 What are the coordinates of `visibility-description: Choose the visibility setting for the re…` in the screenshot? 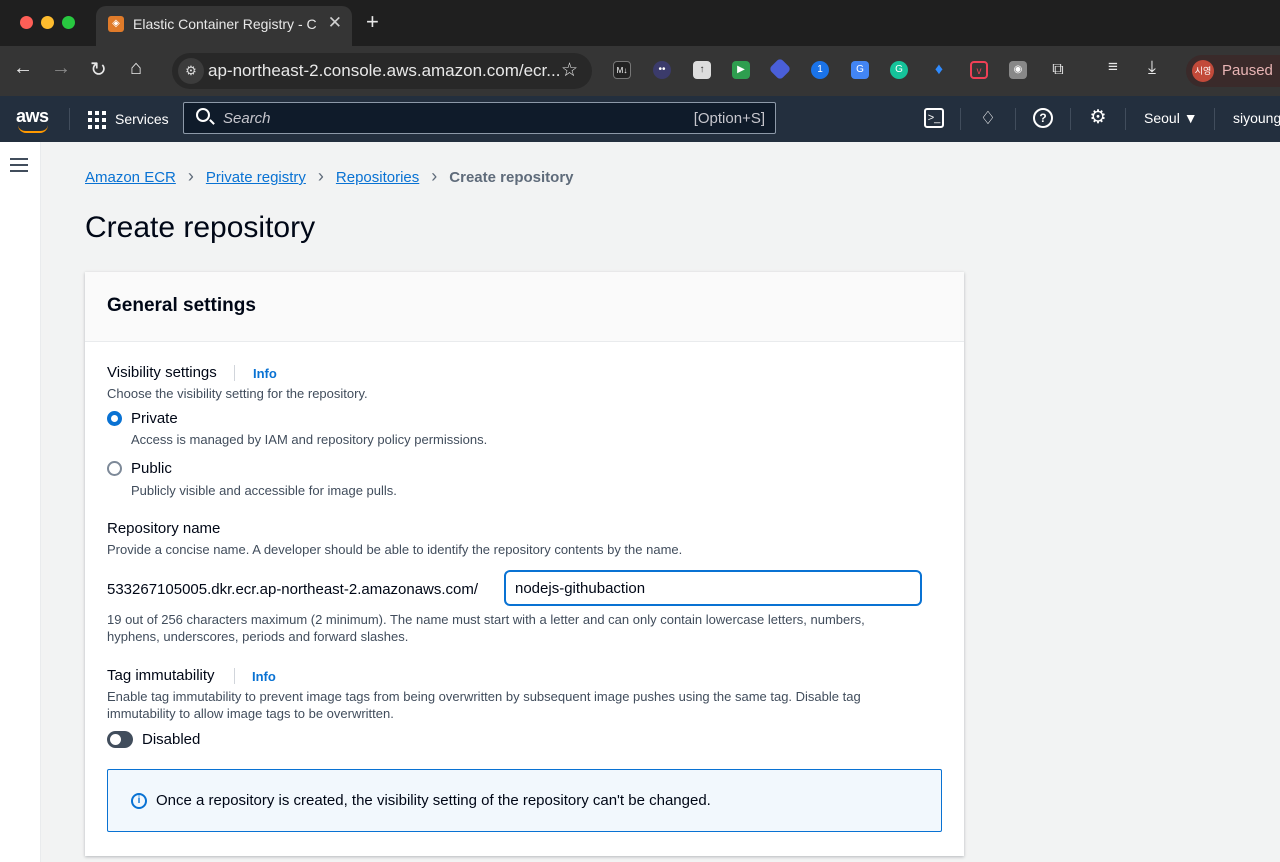 It's located at (237, 393).